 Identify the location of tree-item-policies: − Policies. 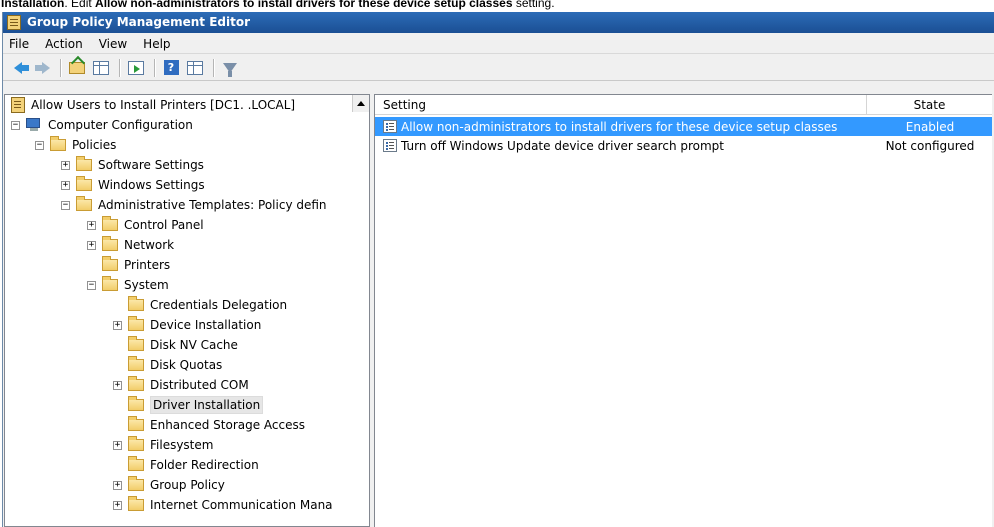
(75, 145).